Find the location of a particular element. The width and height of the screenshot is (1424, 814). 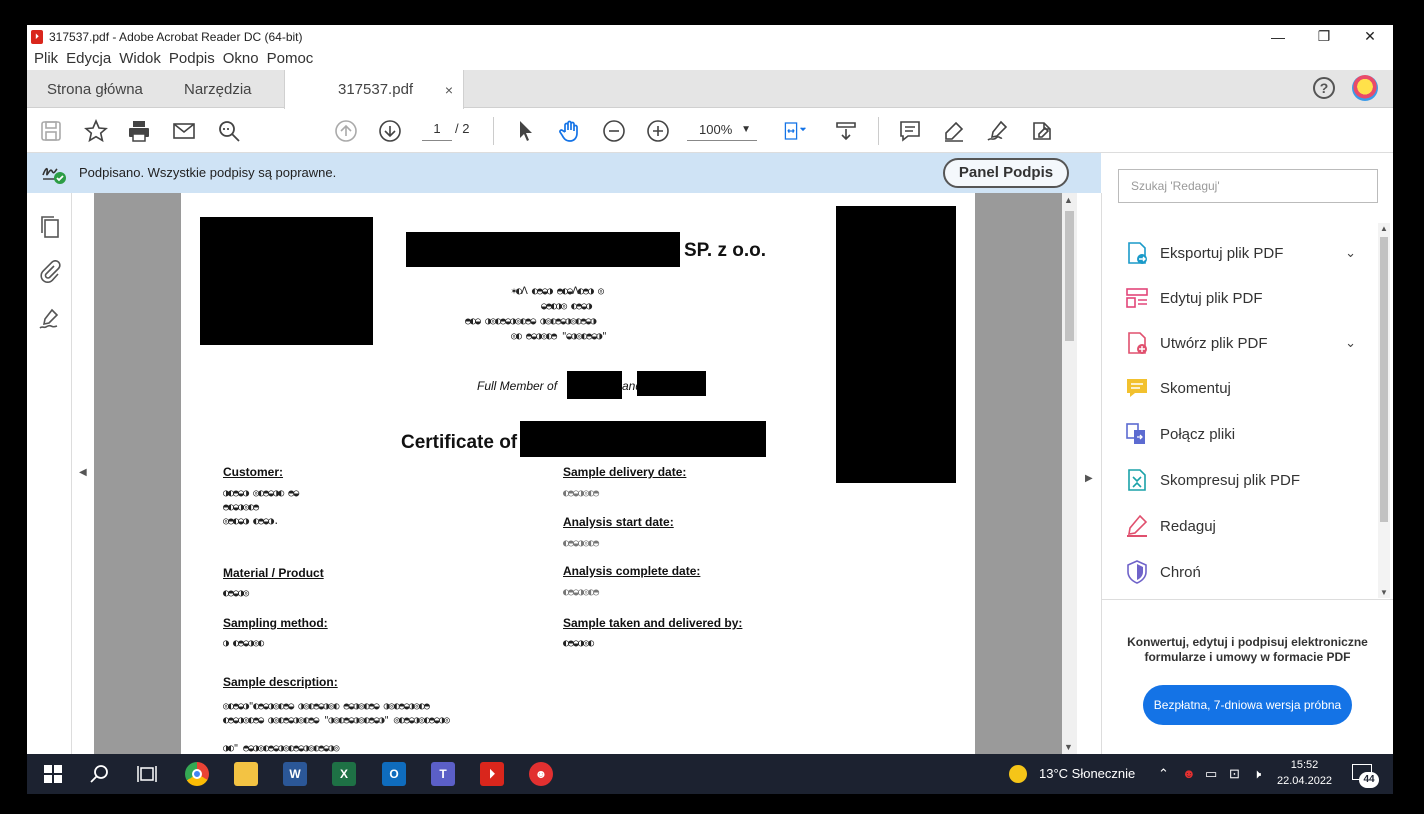

select-cursor-icon is located at coordinates (526, 131).